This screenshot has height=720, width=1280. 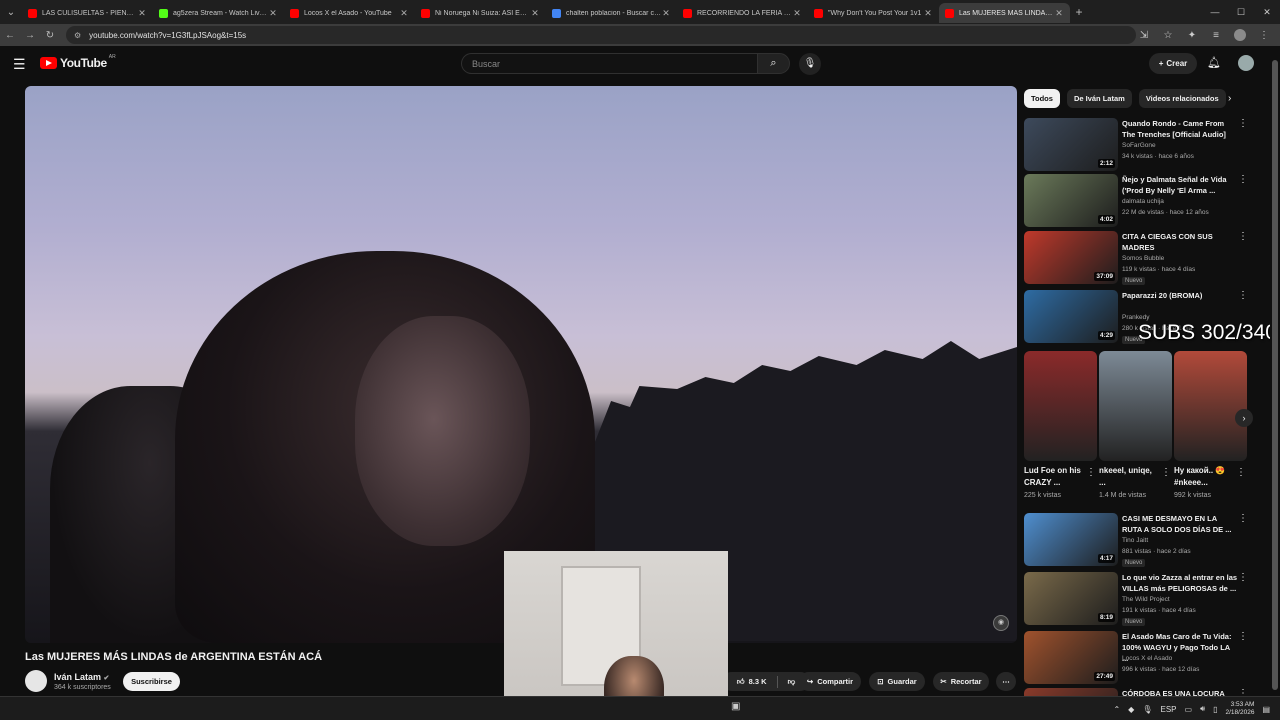 What do you see at coordinates (1071, 657) in the screenshot?
I see `video-thumbnail: 27:49` at bounding box center [1071, 657].